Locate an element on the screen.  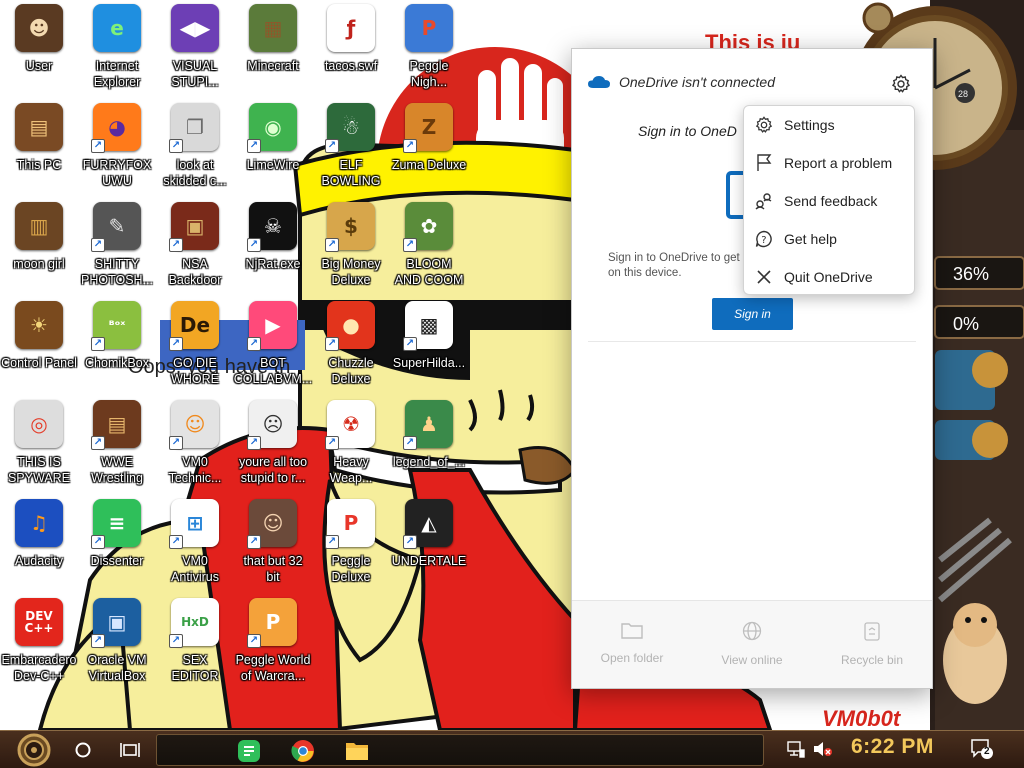
taskbar-clock: 6:22 PM is located at coordinates (892, 747).